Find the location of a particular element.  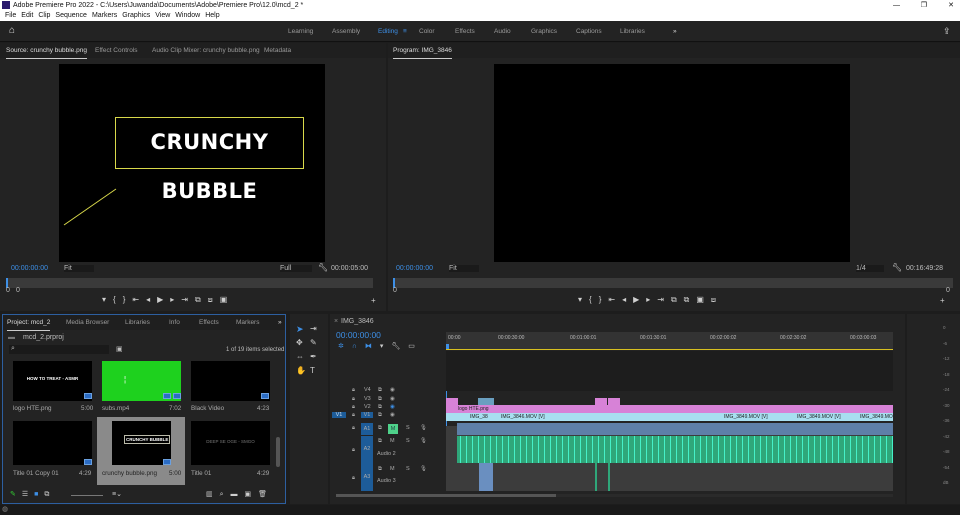

tab-effects: Effects is located at coordinates (209, 322).